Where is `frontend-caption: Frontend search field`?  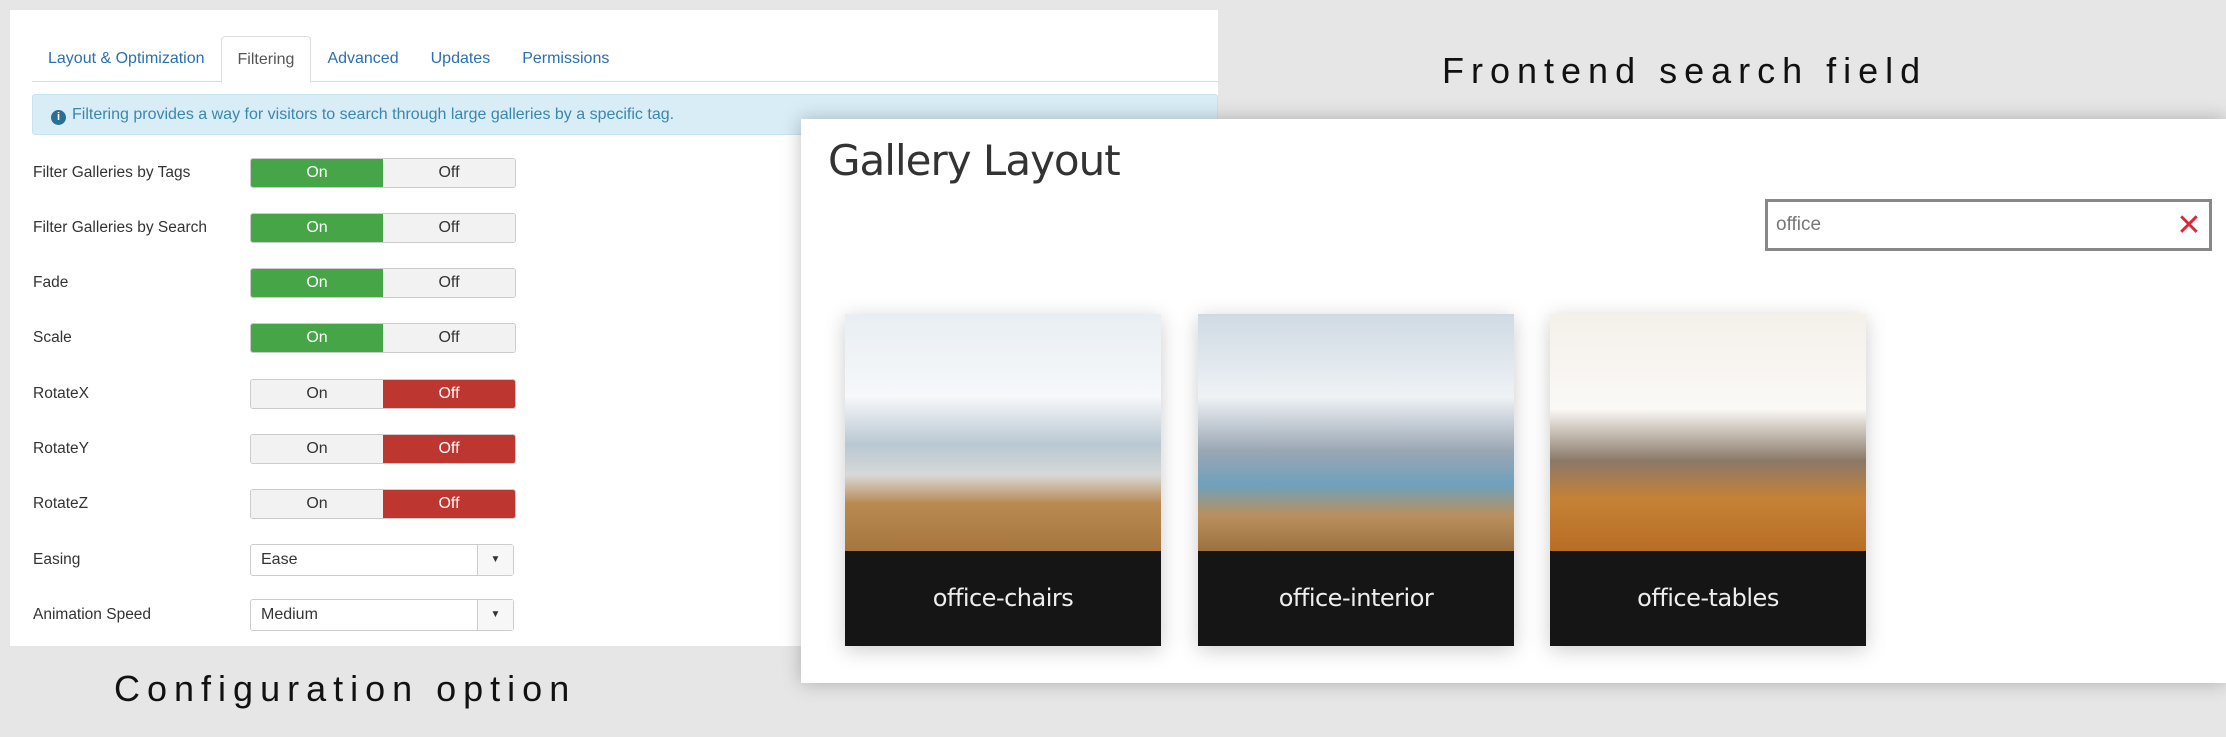
frontend-caption: Frontend search field is located at coordinates (1685, 70).